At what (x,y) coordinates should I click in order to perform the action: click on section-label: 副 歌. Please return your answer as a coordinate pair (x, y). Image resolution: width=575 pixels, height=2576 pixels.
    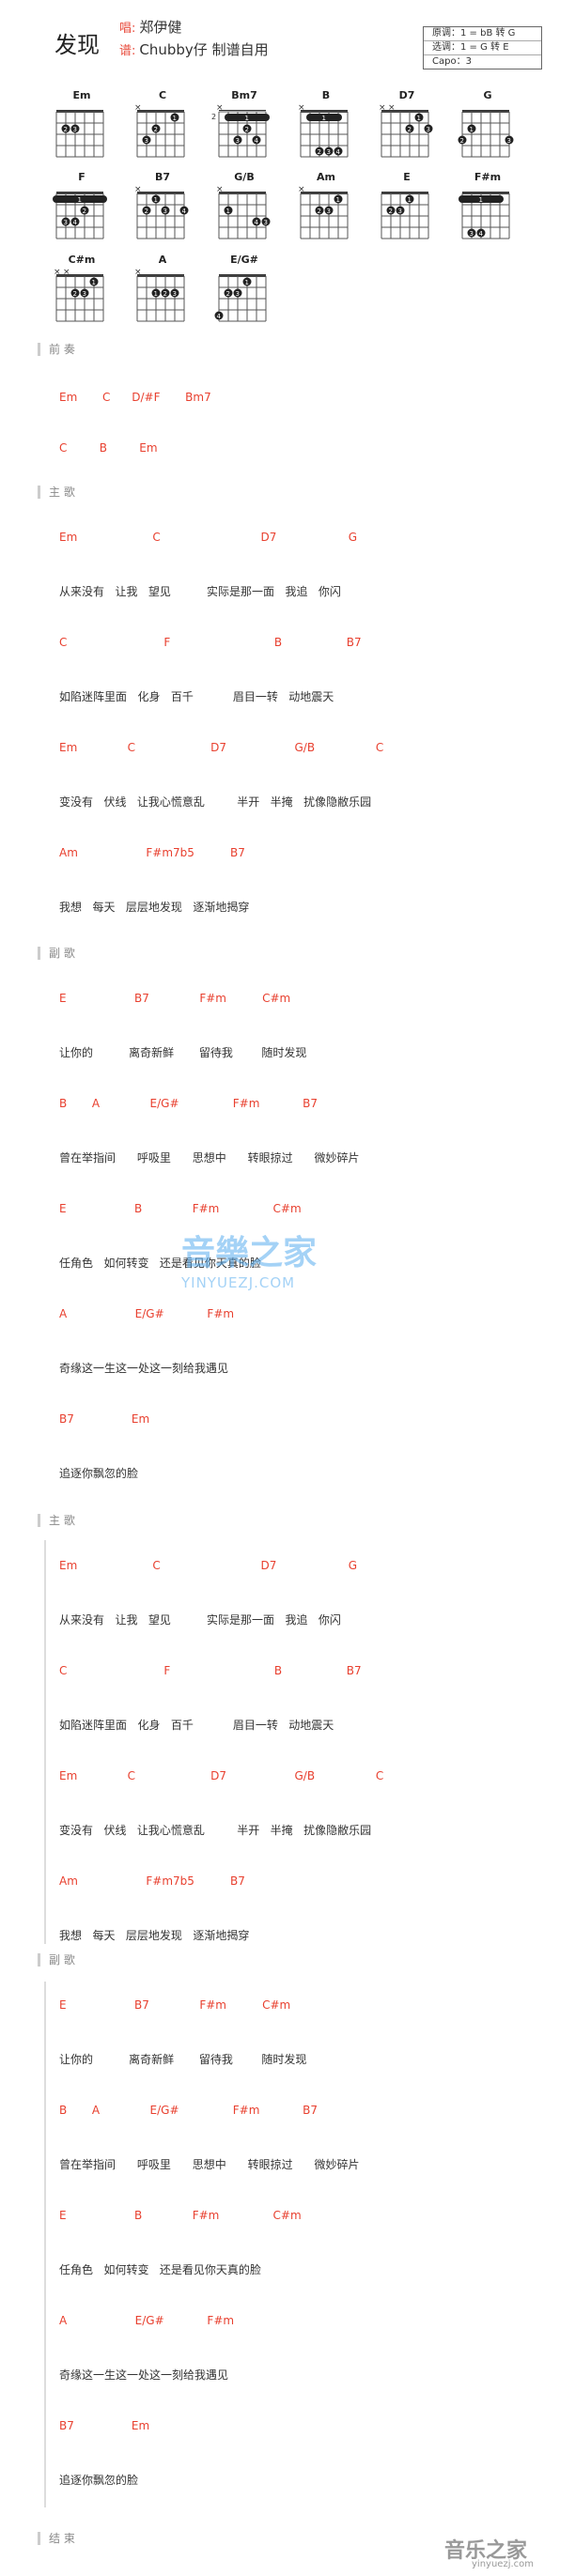
    Looking at the image, I should click on (56, 1960).